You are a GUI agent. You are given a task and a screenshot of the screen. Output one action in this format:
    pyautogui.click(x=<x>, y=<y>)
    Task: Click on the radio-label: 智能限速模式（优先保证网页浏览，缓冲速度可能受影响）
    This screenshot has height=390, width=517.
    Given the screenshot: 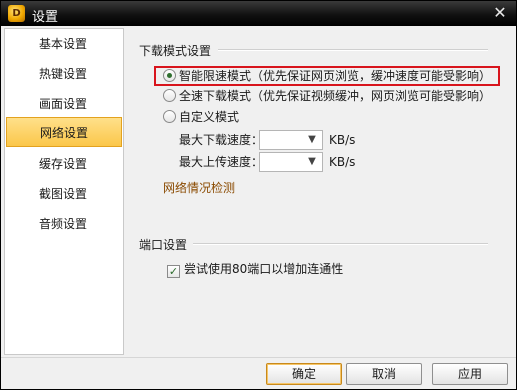 What is the action you would take?
    pyautogui.click(x=335, y=76)
    